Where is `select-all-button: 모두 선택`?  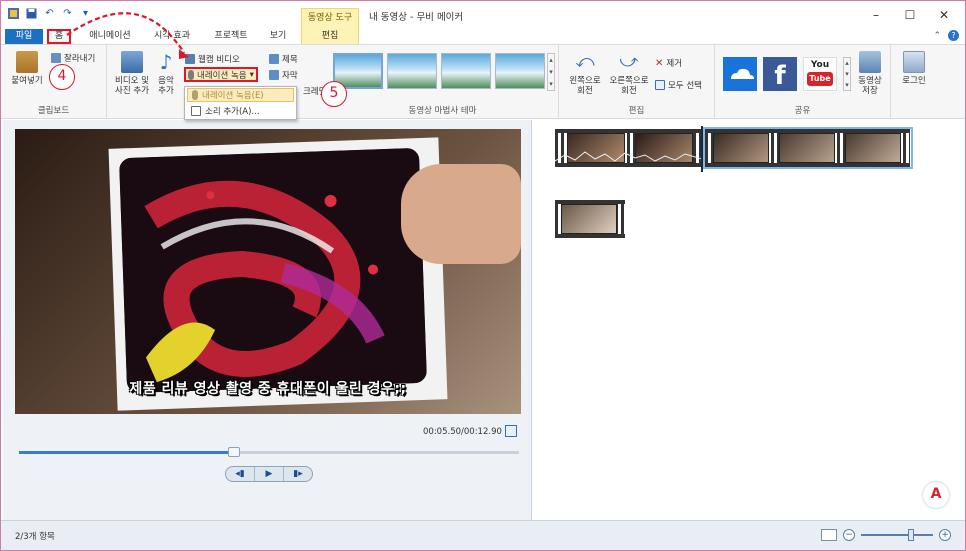 select-all-button: 모두 선택 is located at coordinates (678, 85).